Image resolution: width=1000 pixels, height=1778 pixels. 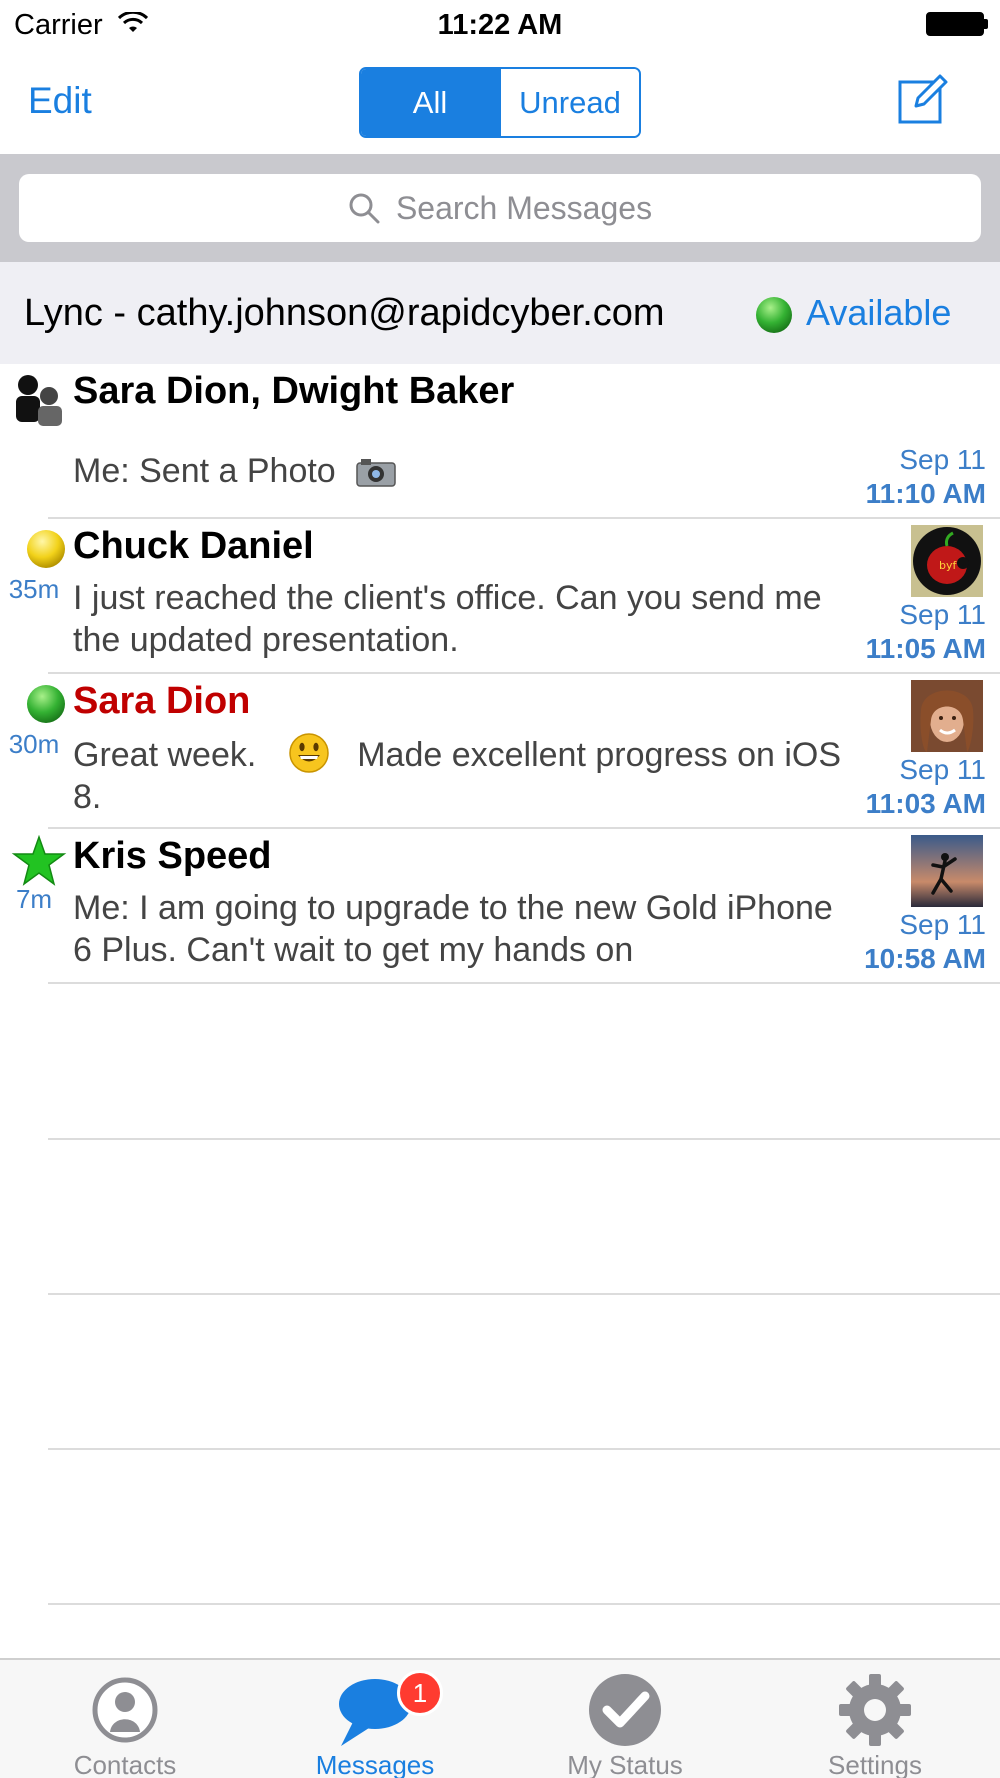 What do you see at coordinates (364, 208) in the screenshot?
I see `search-icon` at bounding box center [364, 208].